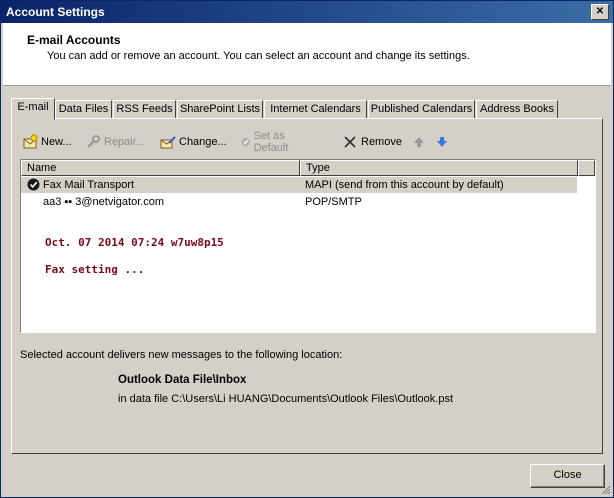  I want to click on tab-sharepoint-lists: SharePoint Lists, so click(220, 109).